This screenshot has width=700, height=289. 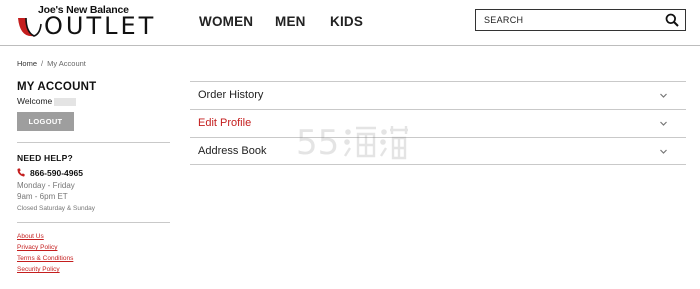 I want to click on brand-logo: Joe's New Balance OUTLET, so click(x=83, y=22).